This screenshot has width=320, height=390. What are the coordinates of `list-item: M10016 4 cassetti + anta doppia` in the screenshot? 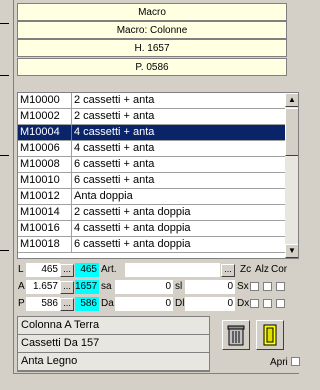 It's located at (151, 229).